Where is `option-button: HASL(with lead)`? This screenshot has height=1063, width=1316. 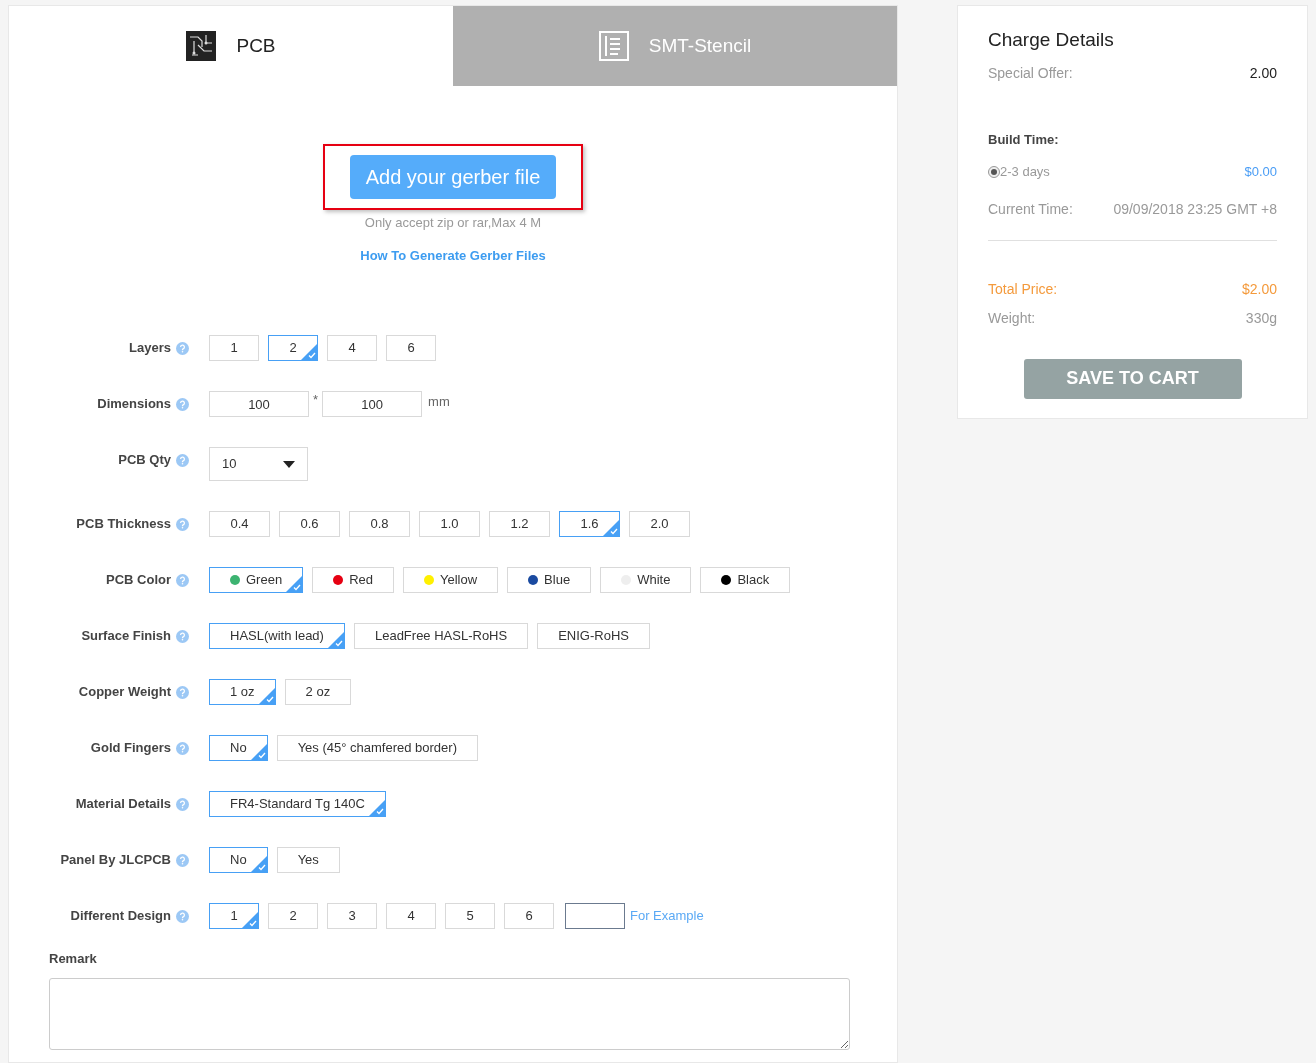 option-button: HASL(with lead) is located at coordinates (277, 636).